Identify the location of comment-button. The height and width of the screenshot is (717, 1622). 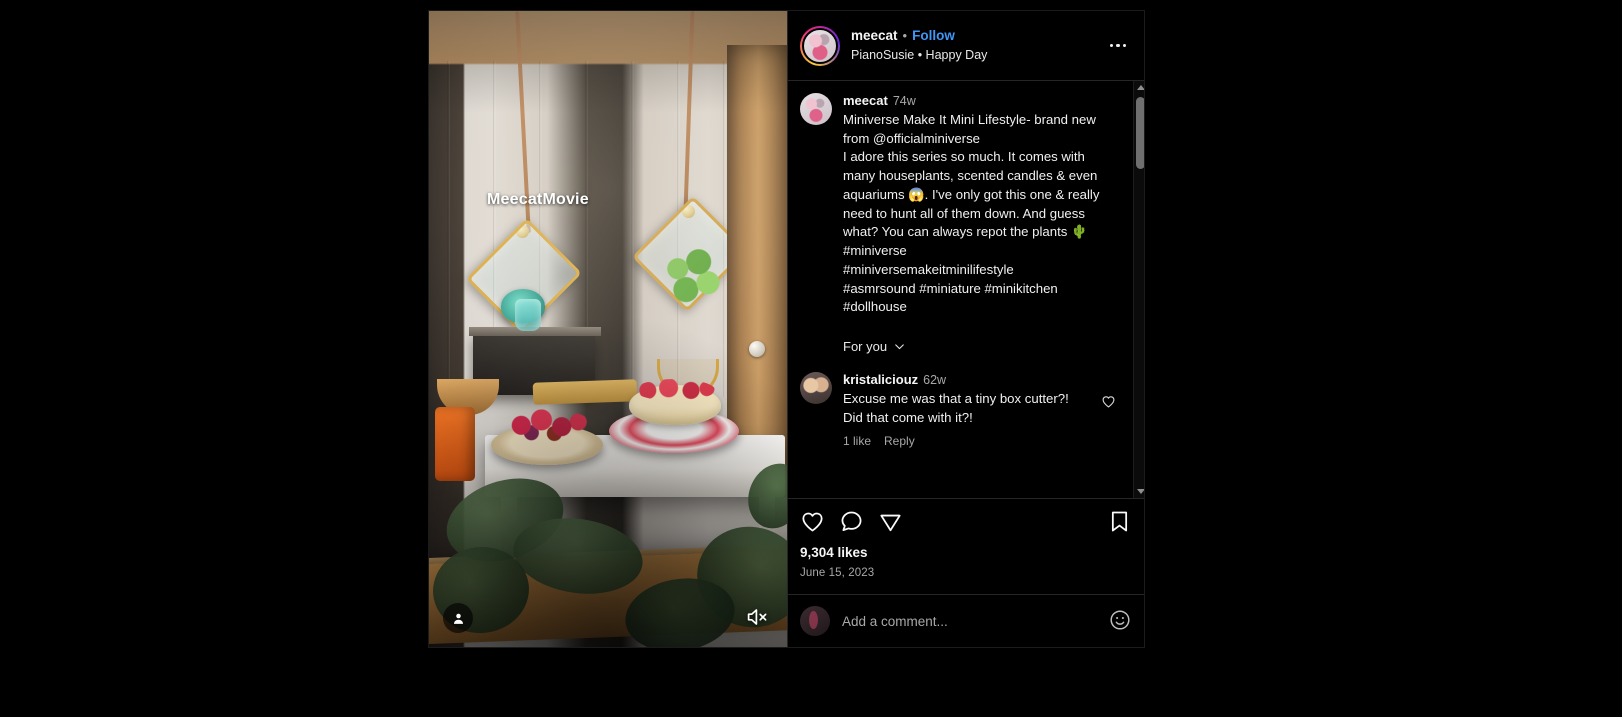
(851, 521).